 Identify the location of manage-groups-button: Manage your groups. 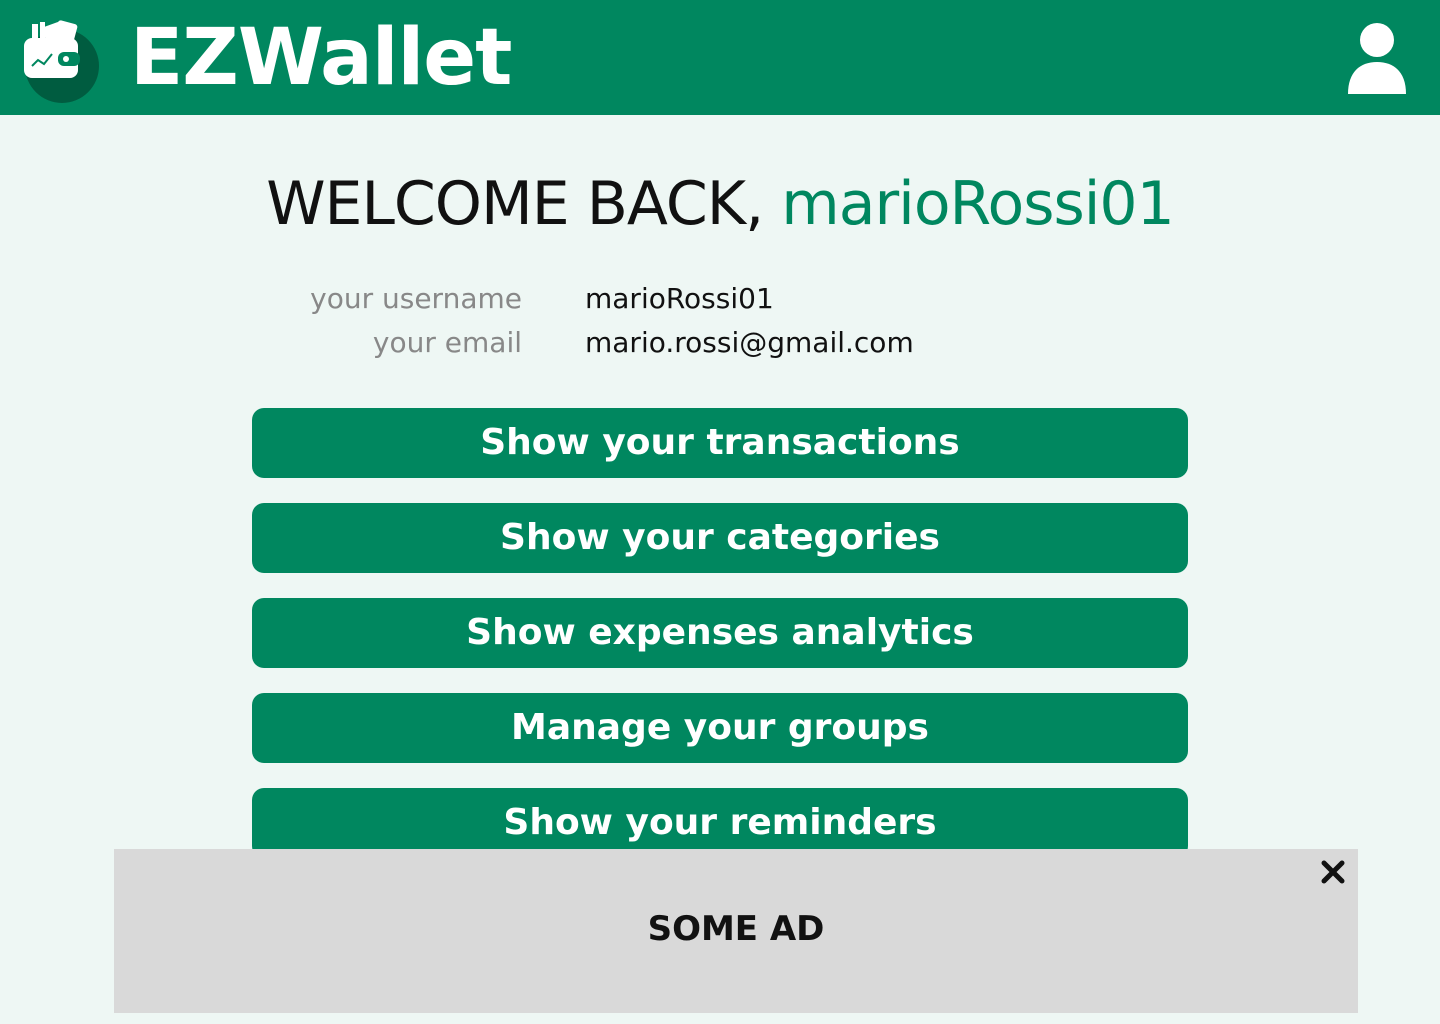
(720, 728).